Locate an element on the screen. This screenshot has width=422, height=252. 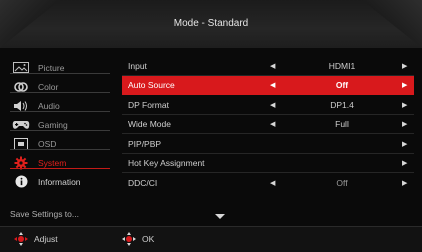
adjust-hint: Adjust is located at coordinates (36, 239).